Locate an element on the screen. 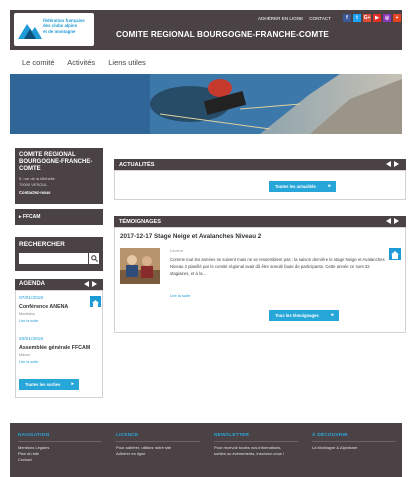 This screenshot has width=410, height=477. search-block: RECHERCHER is located at coordinates (59, 254).